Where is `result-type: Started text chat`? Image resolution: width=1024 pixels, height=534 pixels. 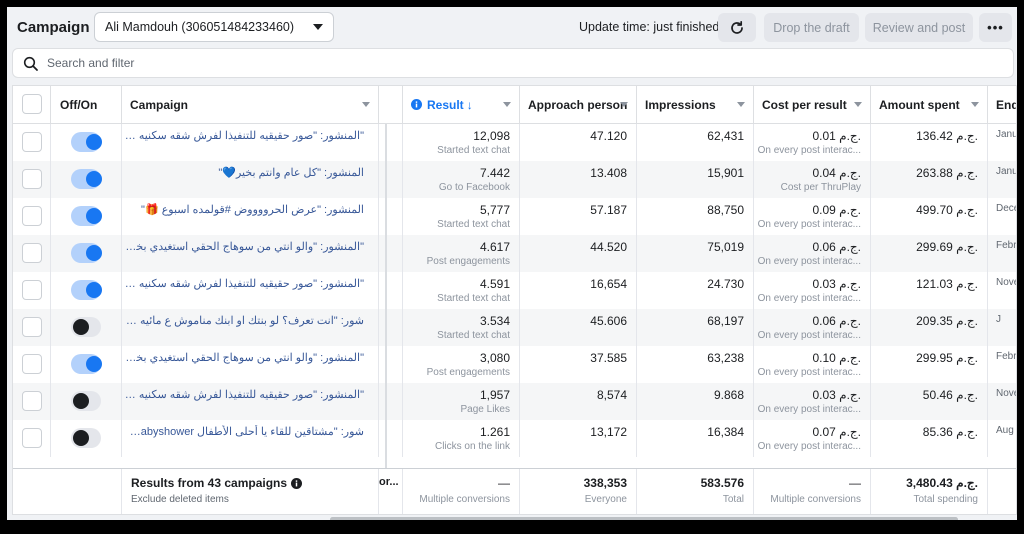
result-type: Started text chat is located at coordinates (473, 298).